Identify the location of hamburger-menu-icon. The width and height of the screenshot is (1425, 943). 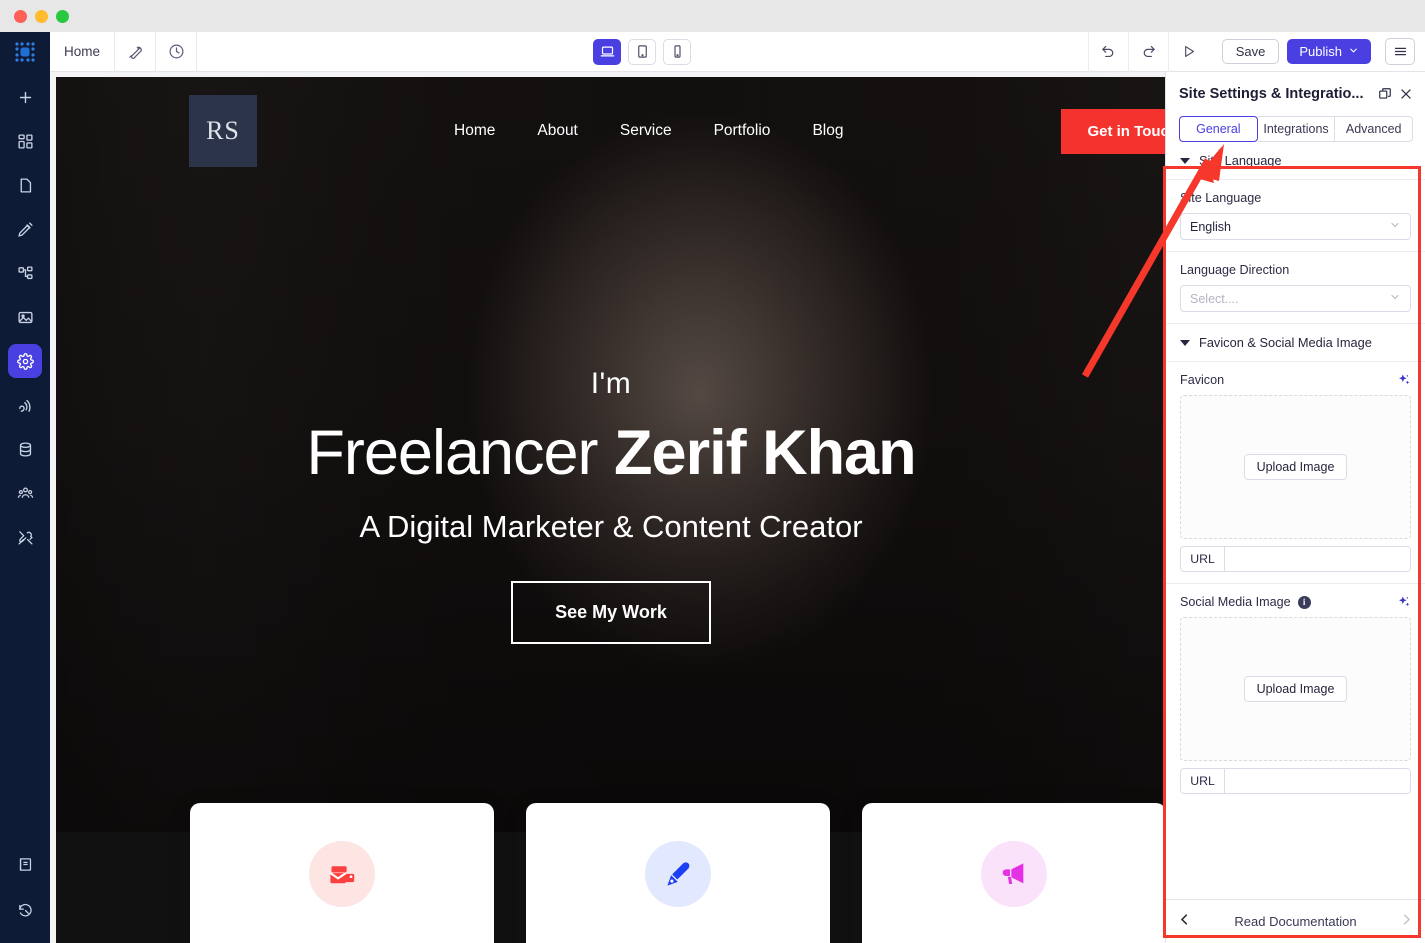
(1400, 51).